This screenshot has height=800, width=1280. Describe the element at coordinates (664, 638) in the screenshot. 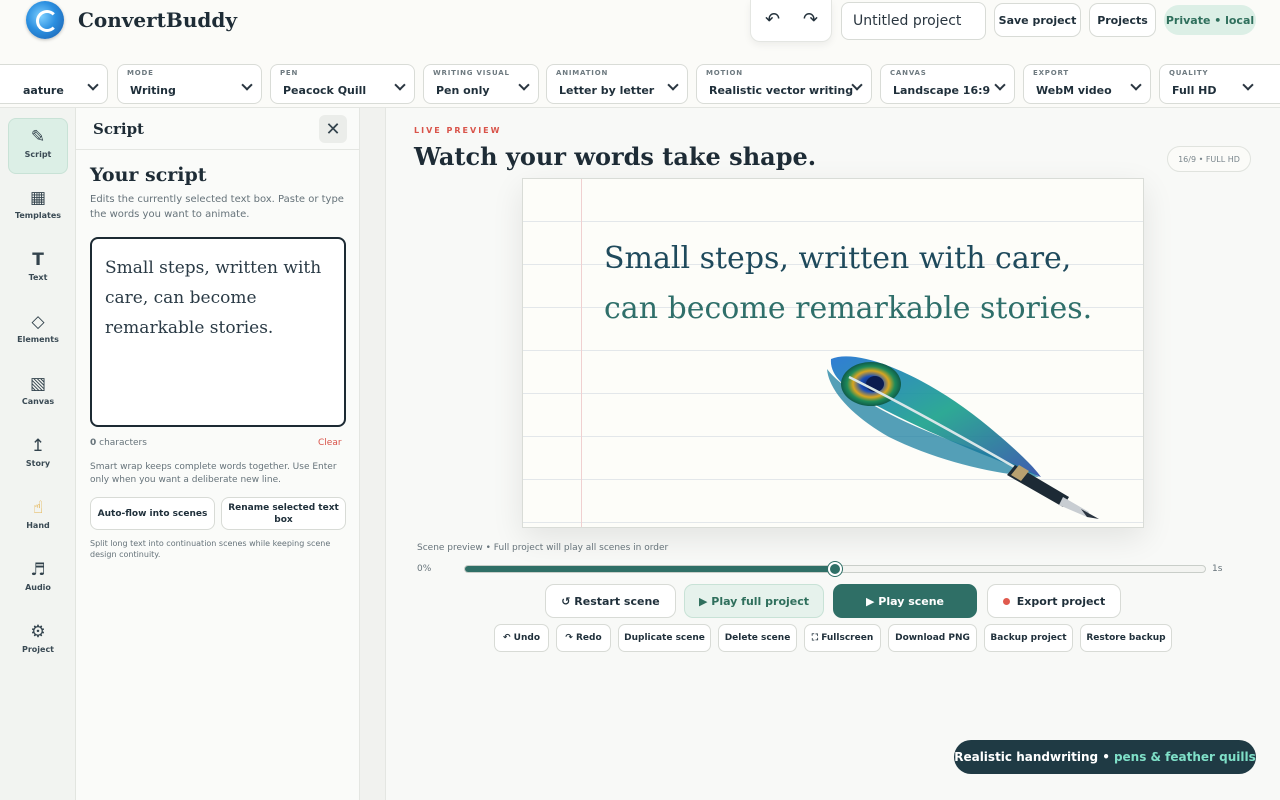

I see `duplicate-scene-button: Duplicate scene` at that location.